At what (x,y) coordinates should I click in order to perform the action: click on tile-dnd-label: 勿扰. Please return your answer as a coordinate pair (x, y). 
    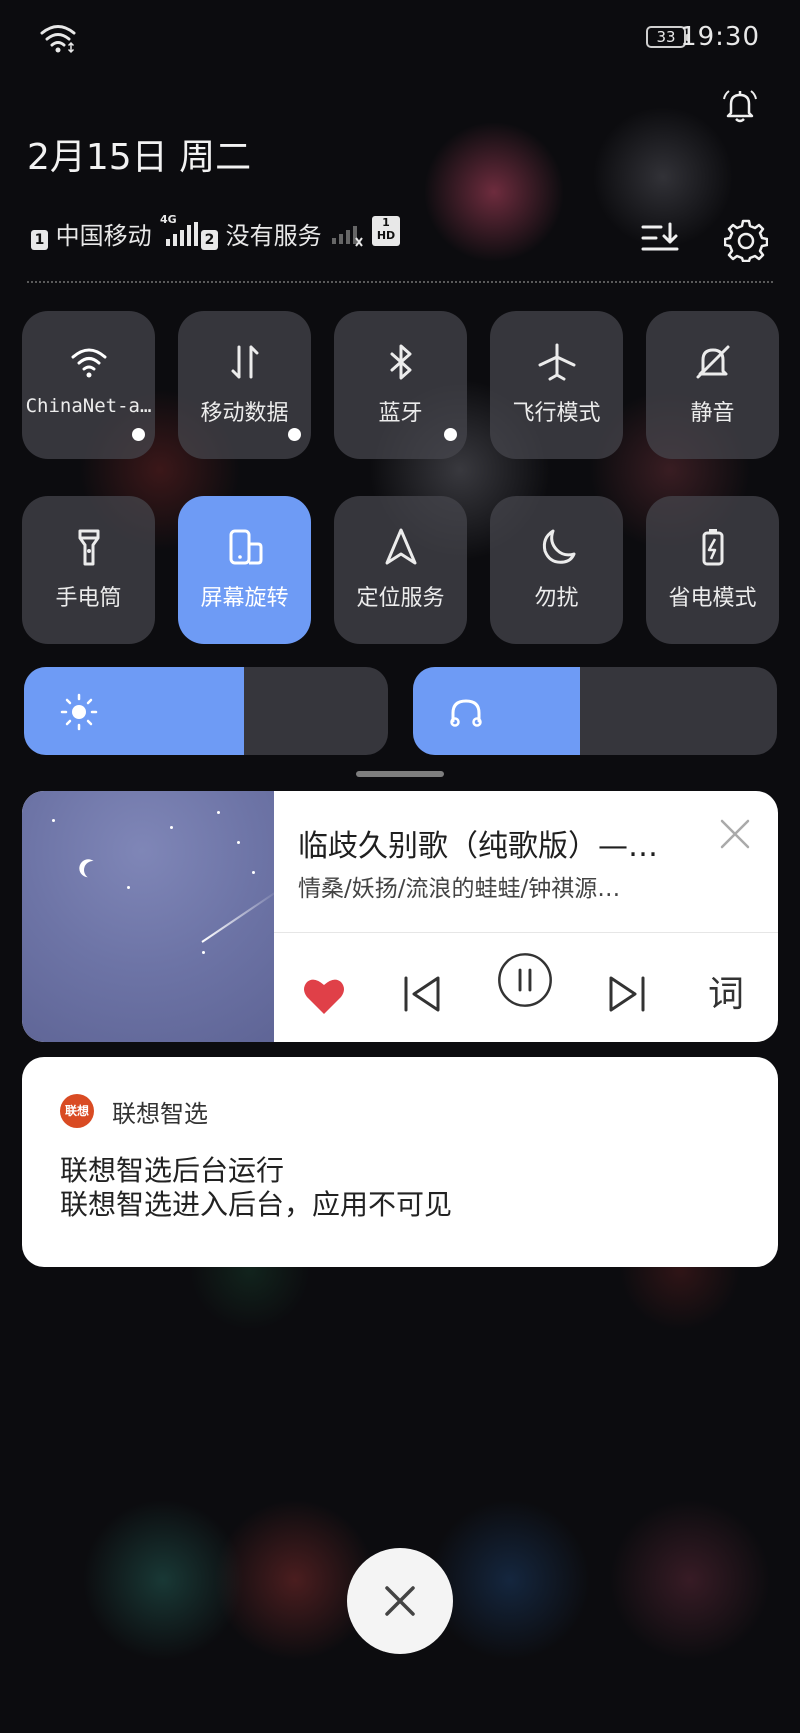
    Looking at the image, I should click on (556, 598).